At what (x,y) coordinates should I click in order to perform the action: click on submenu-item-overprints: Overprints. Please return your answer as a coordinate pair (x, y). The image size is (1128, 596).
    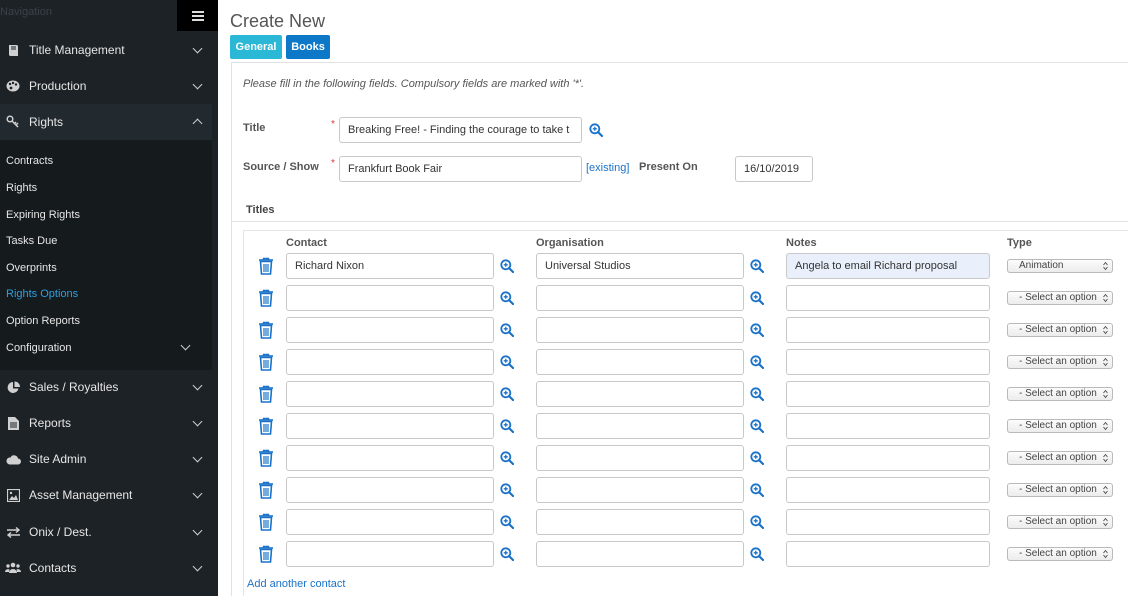
    Looking at the image, I should click on (31, 268).